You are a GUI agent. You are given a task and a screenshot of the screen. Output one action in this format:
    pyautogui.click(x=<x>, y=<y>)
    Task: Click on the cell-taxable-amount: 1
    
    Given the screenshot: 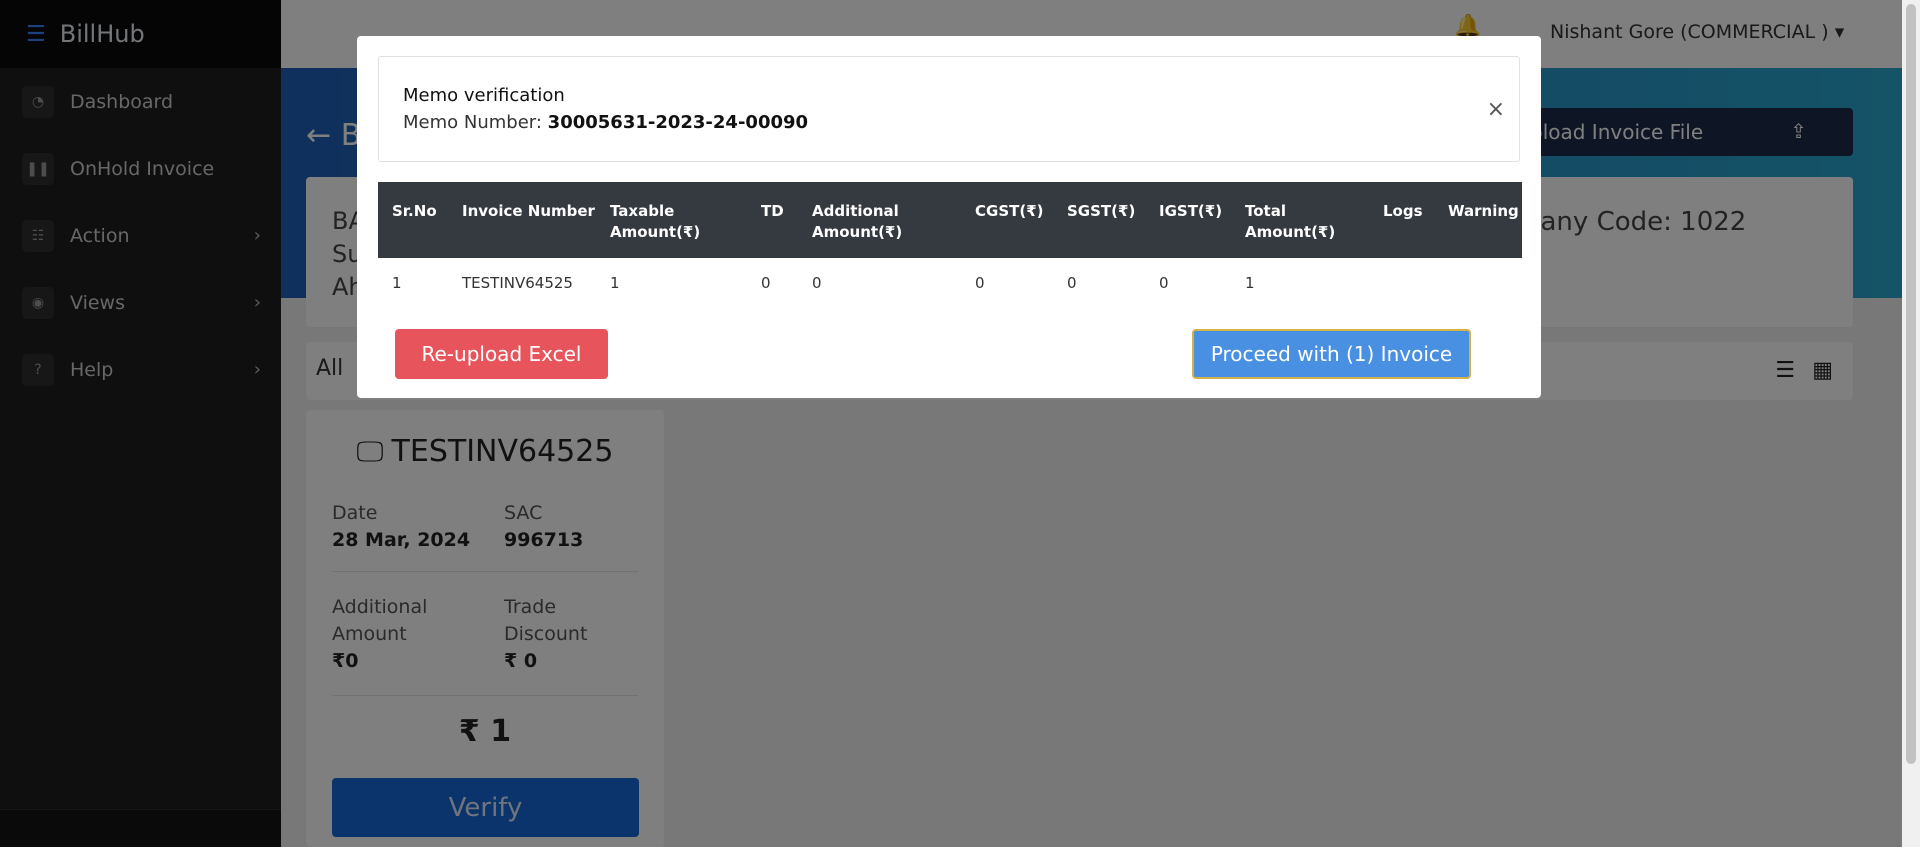 What is the action you would take?
    pyautogui.click(x=615, y=283)
    